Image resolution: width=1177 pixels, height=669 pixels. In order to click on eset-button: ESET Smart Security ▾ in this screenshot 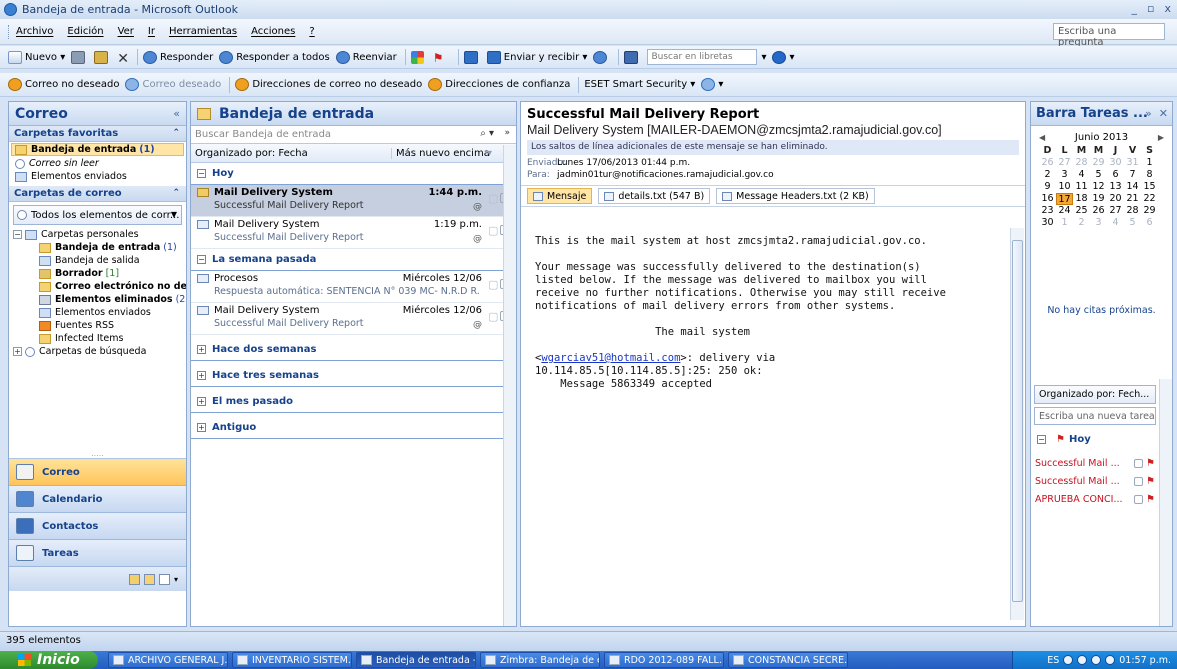, I will do `click(639, 84)`.